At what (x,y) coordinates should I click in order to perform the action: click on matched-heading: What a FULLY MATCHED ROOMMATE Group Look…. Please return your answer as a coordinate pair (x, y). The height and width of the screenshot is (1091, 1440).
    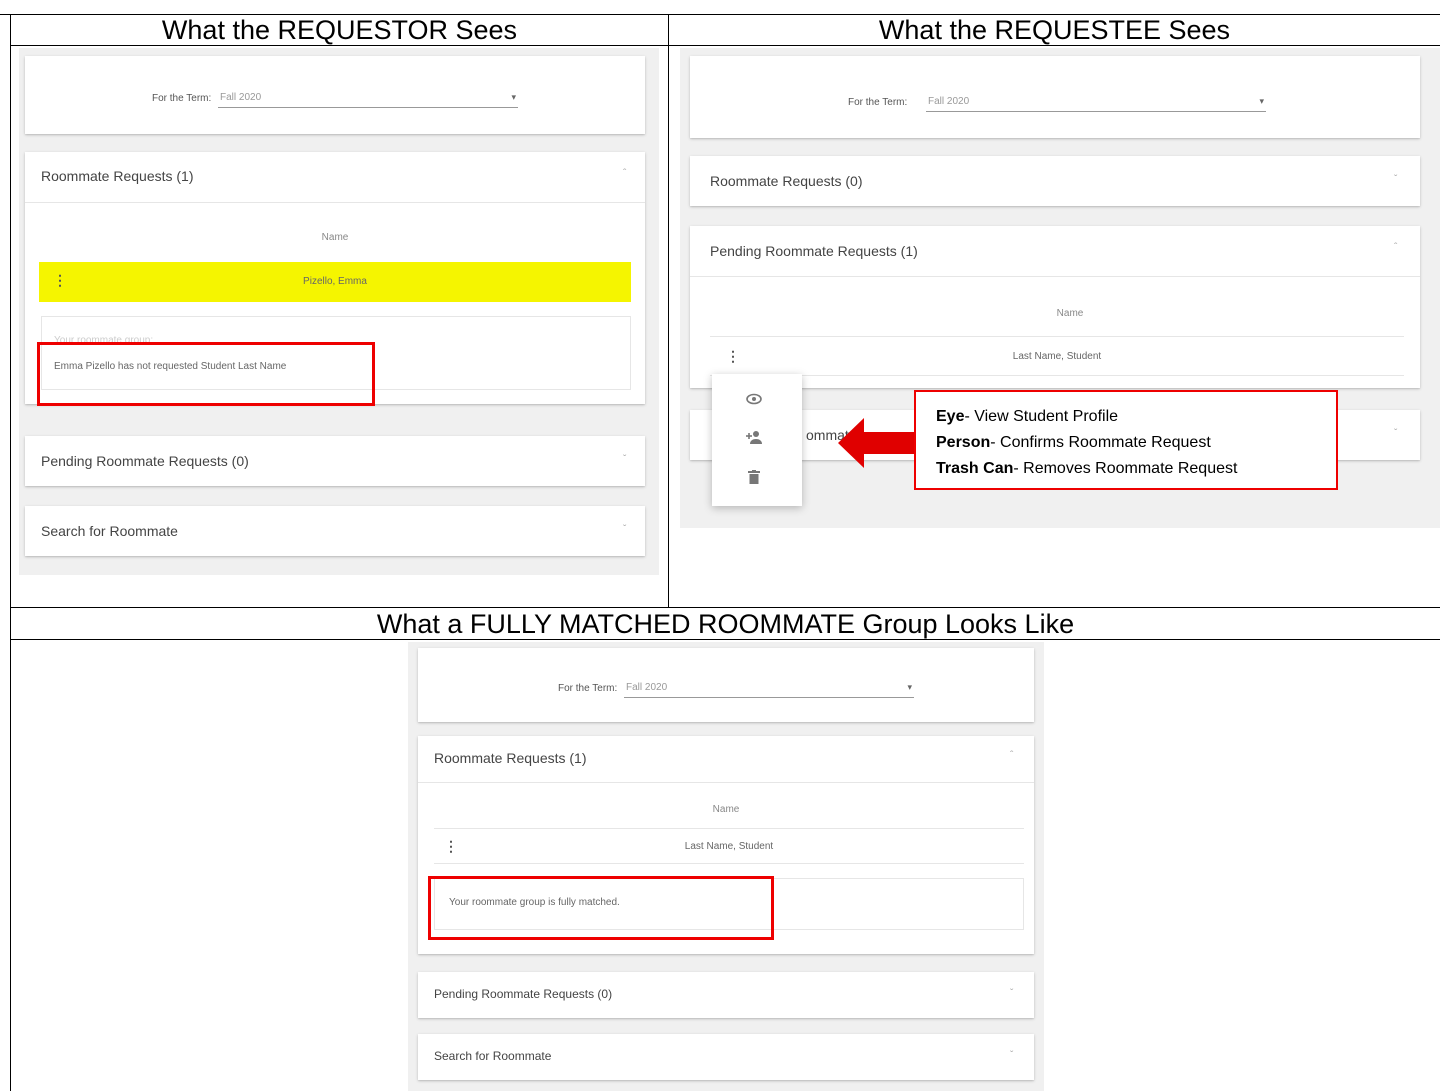
    Looking at the image, I should click on (725, 624).